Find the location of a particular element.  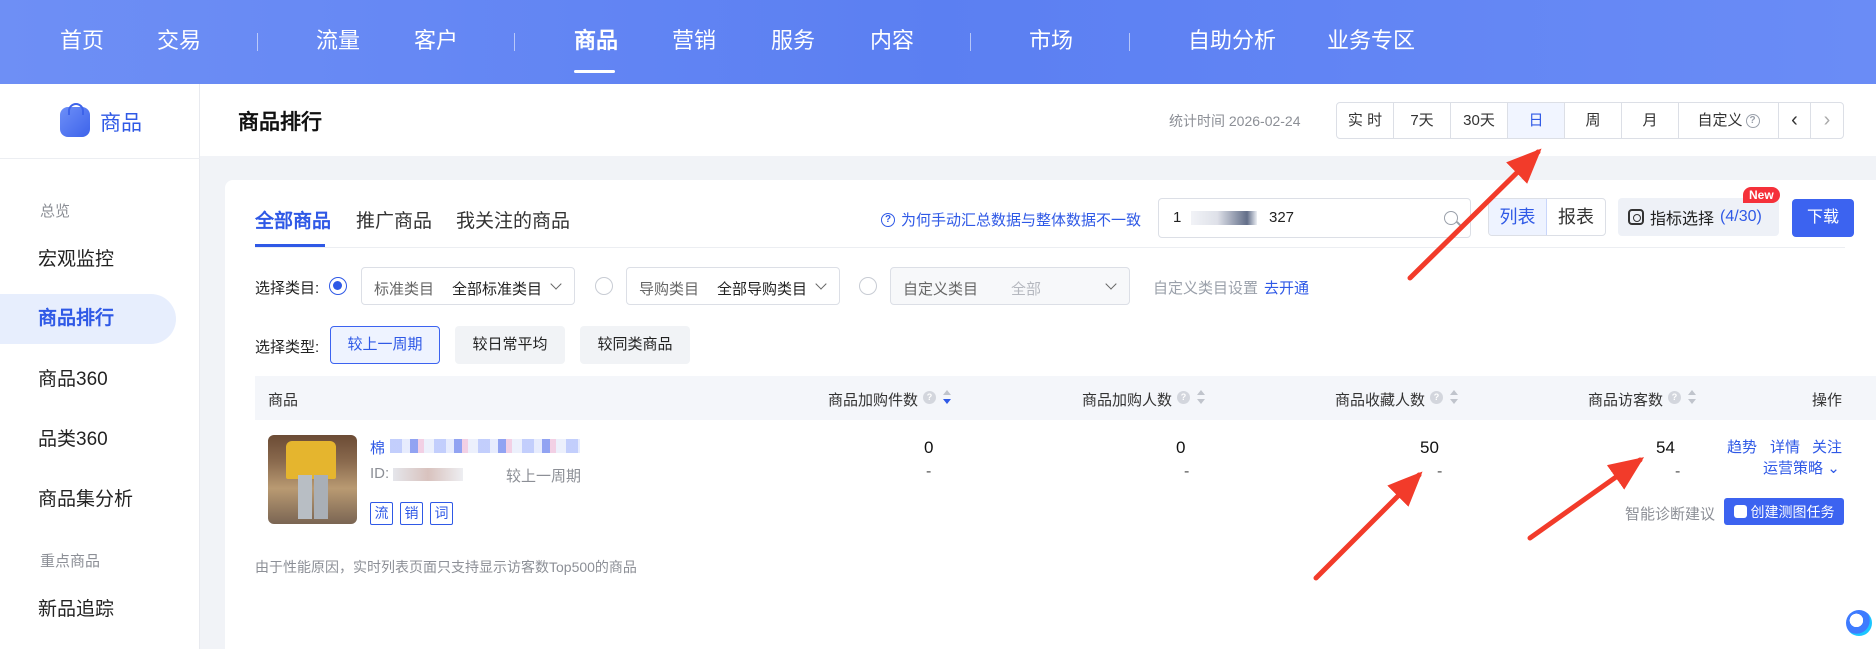

assistant-logo-icon is located at coordinates (1859, 623).